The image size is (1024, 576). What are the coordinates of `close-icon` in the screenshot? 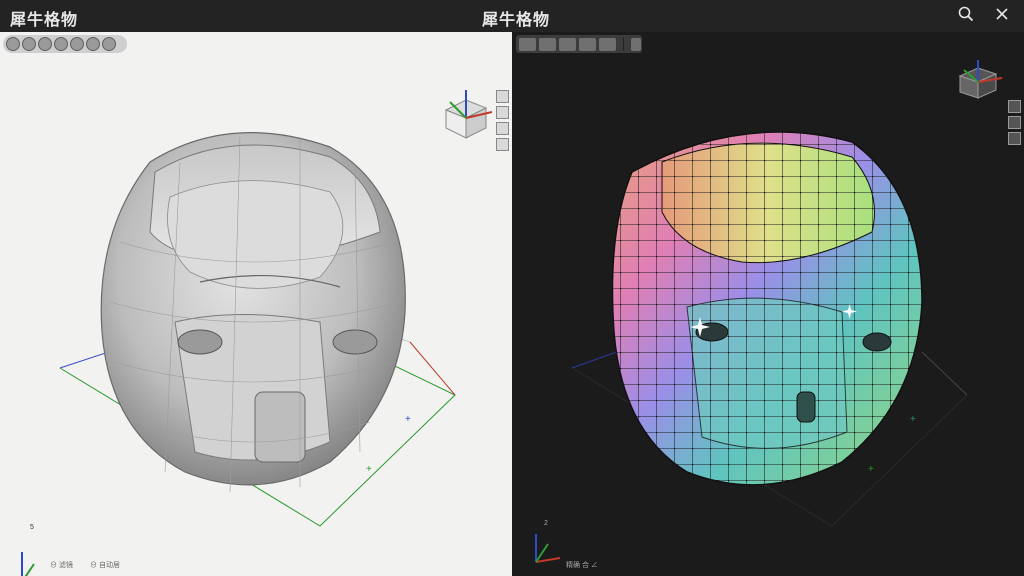 It's located at (1002, 16).